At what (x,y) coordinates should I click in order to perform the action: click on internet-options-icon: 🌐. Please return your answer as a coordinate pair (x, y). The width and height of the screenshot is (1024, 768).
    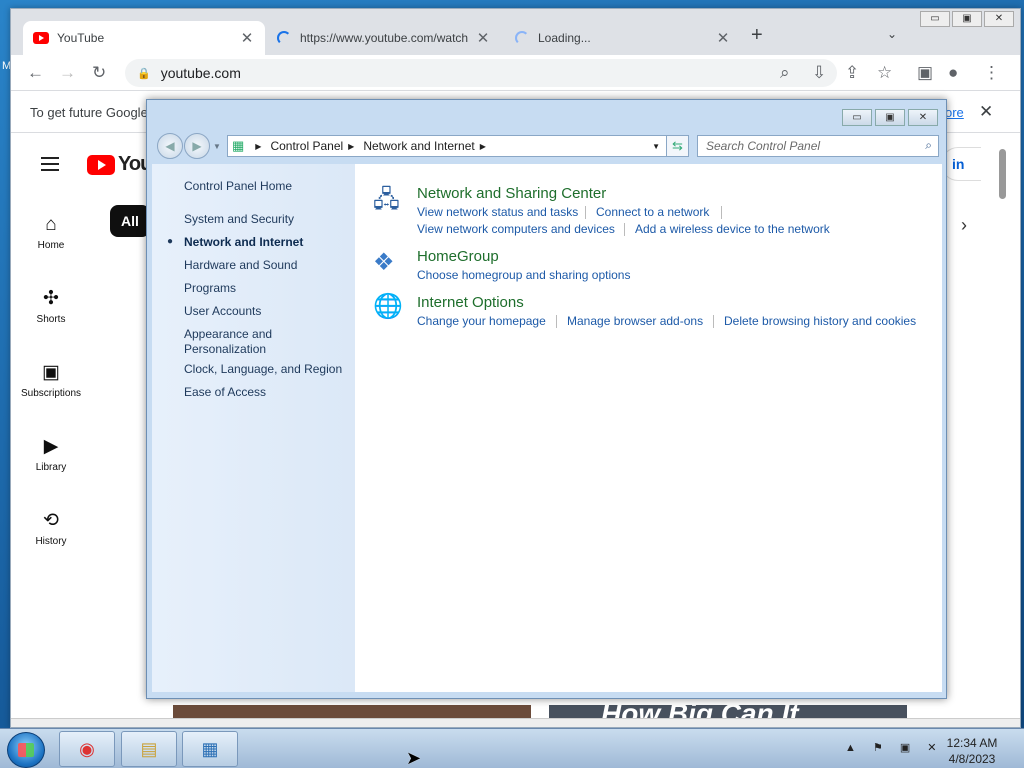
    Looking at the image, I should click on (388, 306).